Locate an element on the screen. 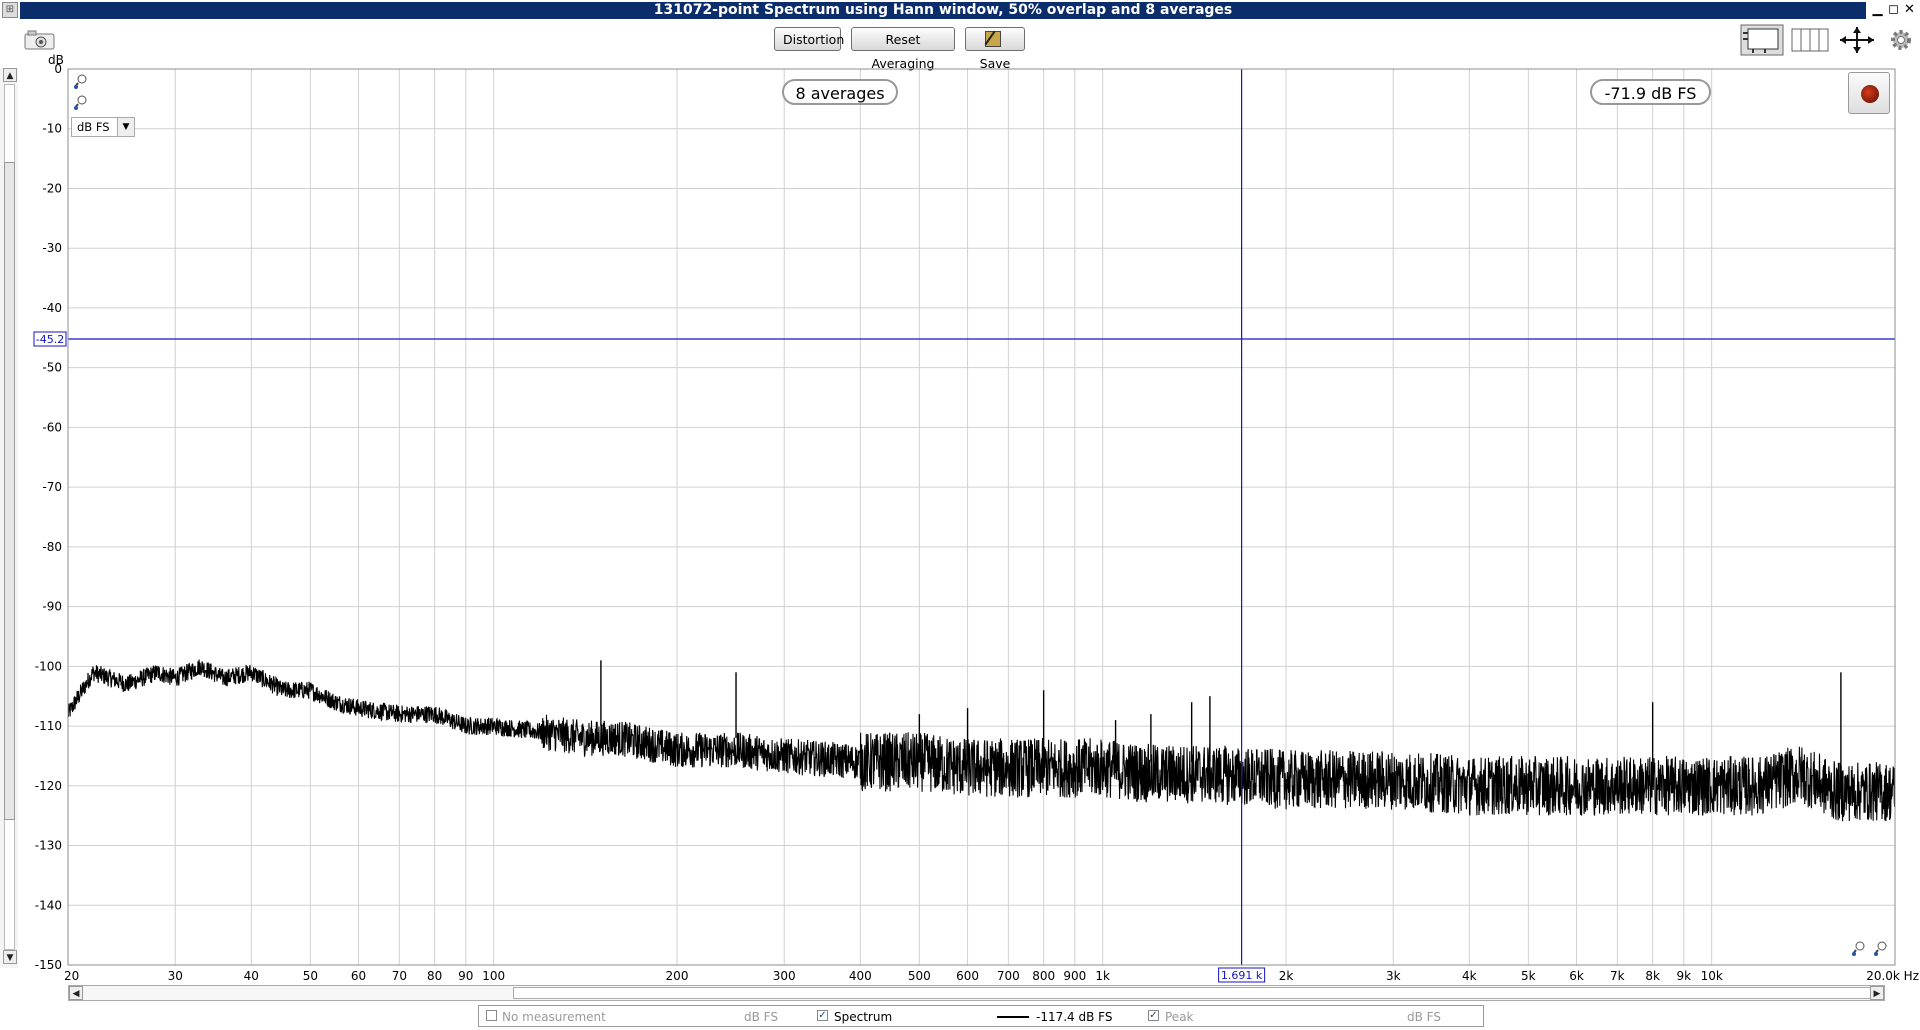 The height and width of the screenshot is (1030, 1920). x-tick-label: 40 is located at coordinates (251, 976).